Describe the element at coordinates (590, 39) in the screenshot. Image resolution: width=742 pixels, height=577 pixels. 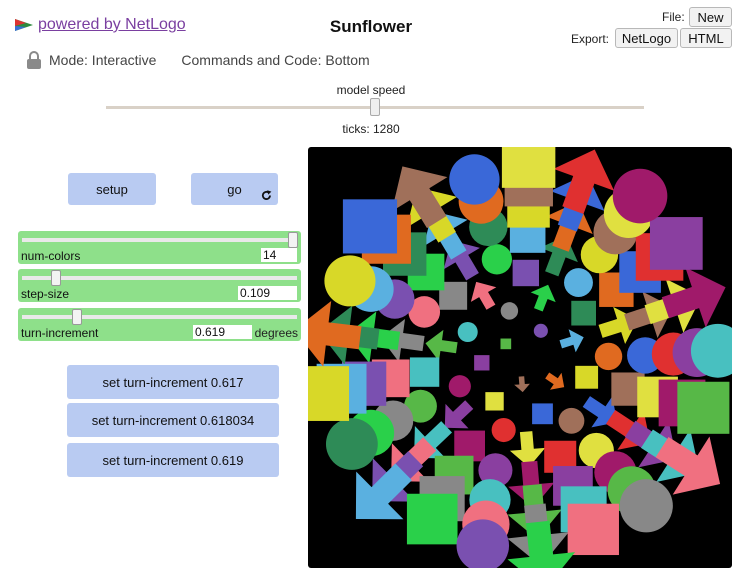
I see `export-label: Export:` at that location.